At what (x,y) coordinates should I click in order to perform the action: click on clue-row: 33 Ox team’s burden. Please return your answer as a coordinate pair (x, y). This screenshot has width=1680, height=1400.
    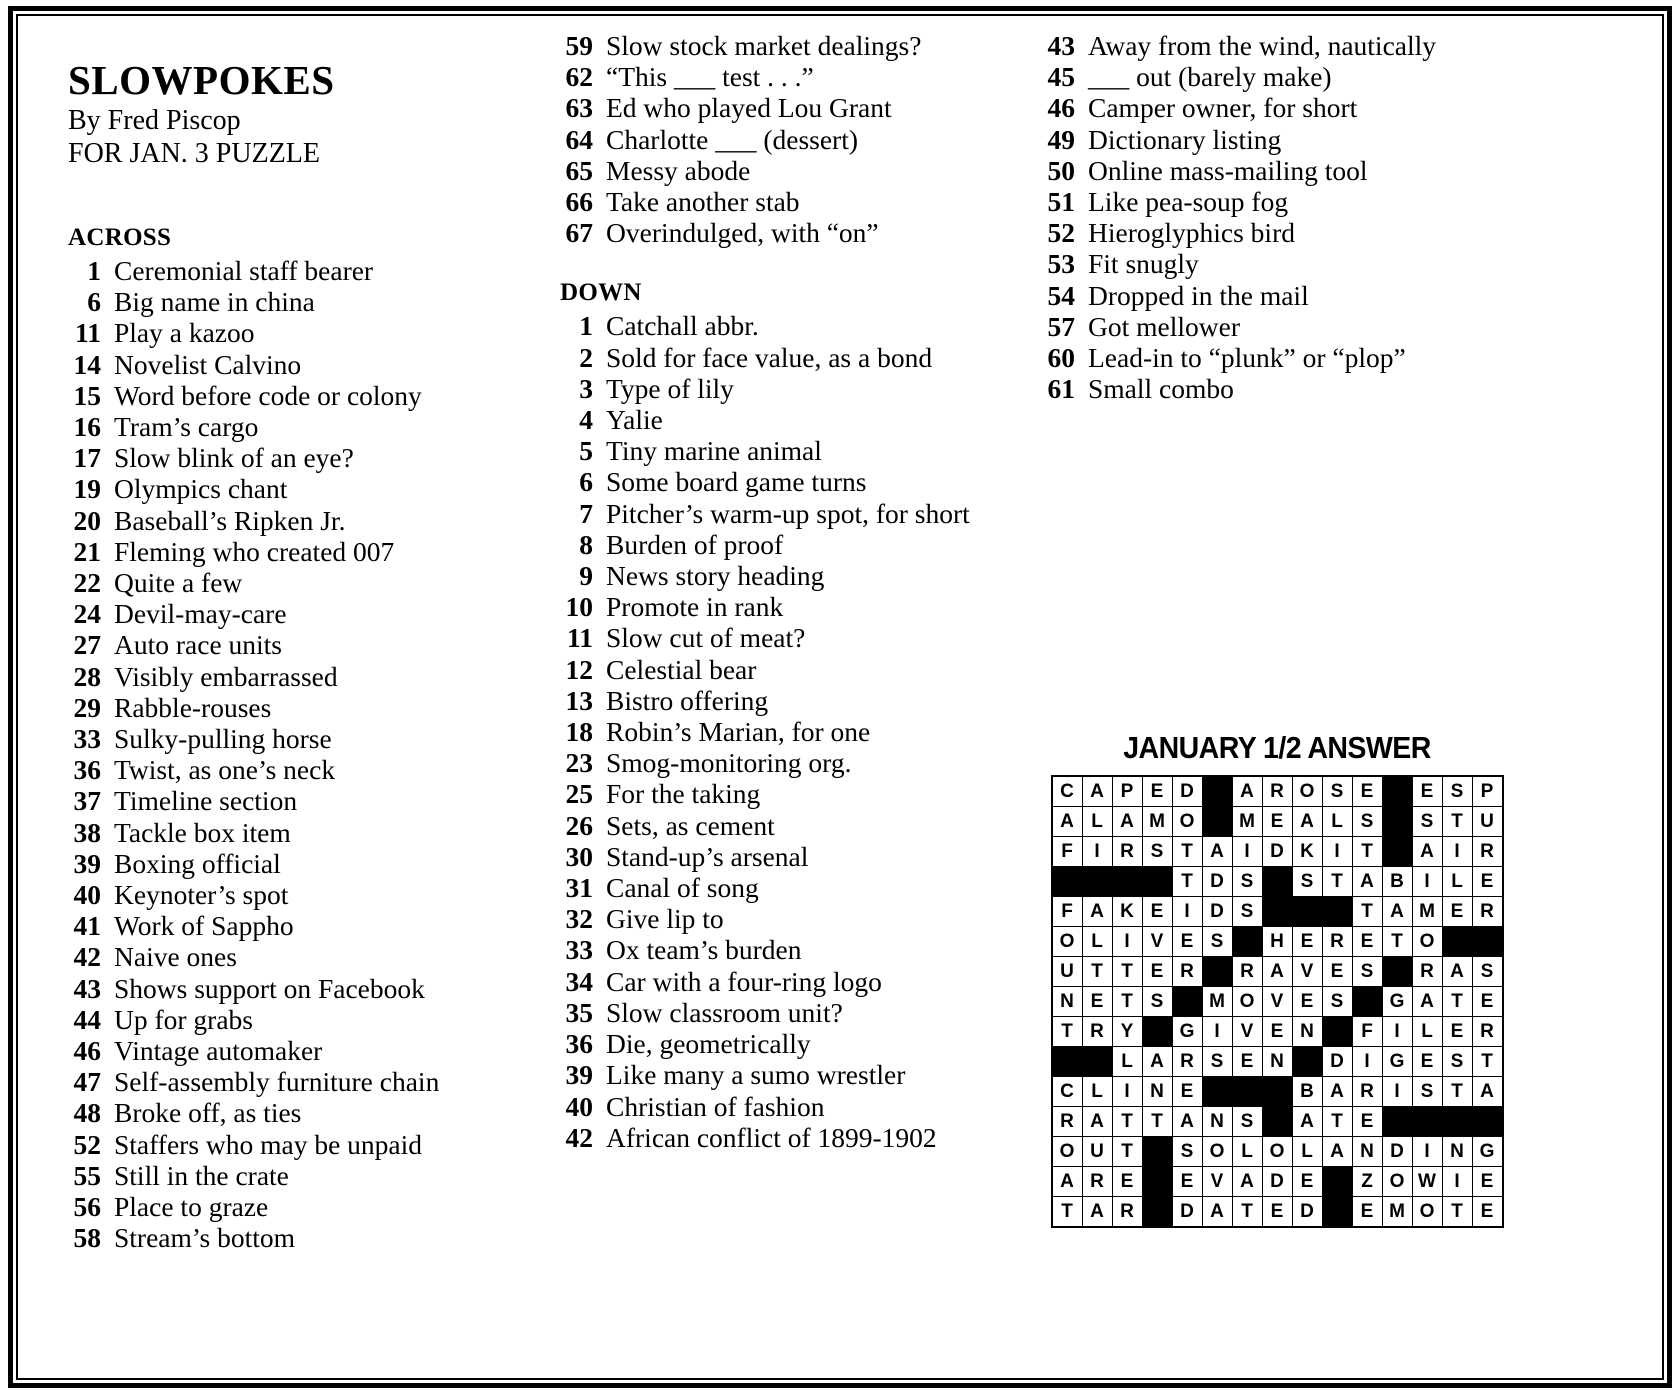
    Looking at the image, I should click on (805, 949).